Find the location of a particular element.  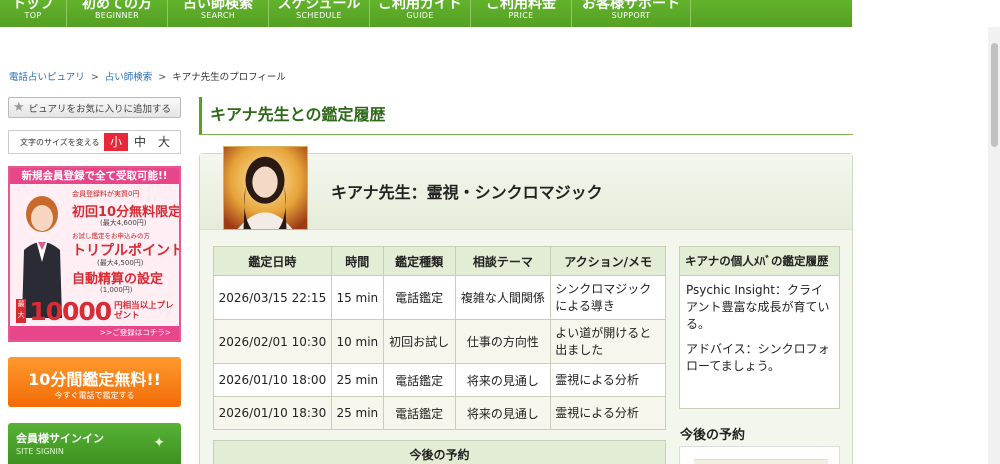

nav-item-guide: ご利用ガイド GUIDE is located at coordinates (420, 13).